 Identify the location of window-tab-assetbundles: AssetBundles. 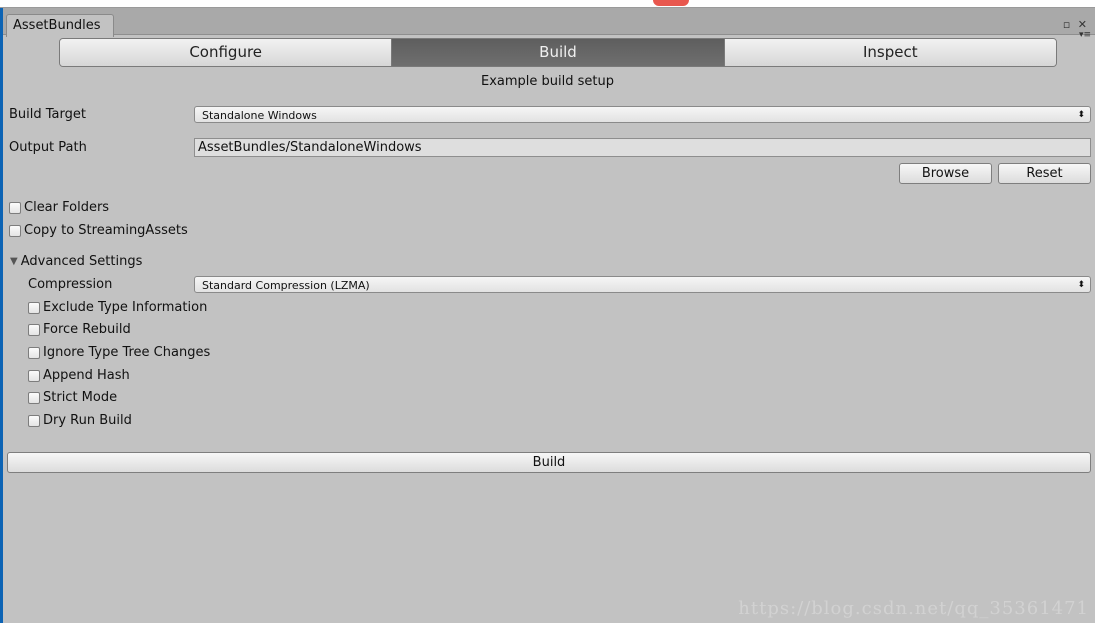
(60, 25).